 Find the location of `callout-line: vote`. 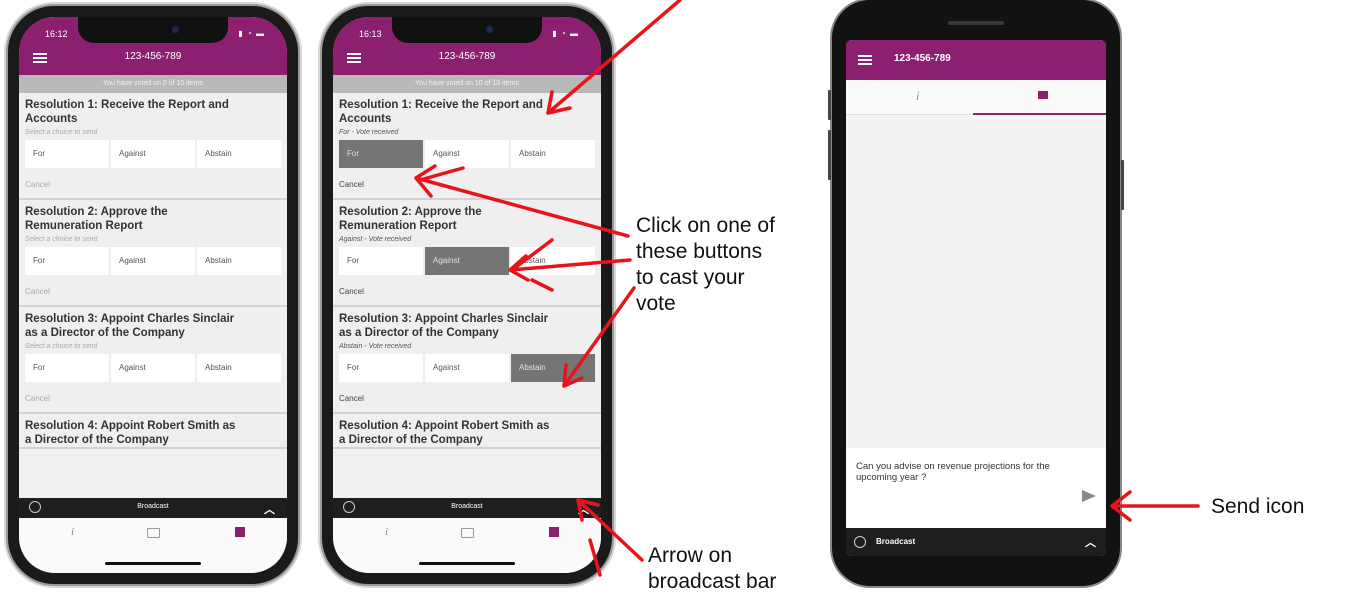

callout-line: vote is located at coordinates (656, 303).